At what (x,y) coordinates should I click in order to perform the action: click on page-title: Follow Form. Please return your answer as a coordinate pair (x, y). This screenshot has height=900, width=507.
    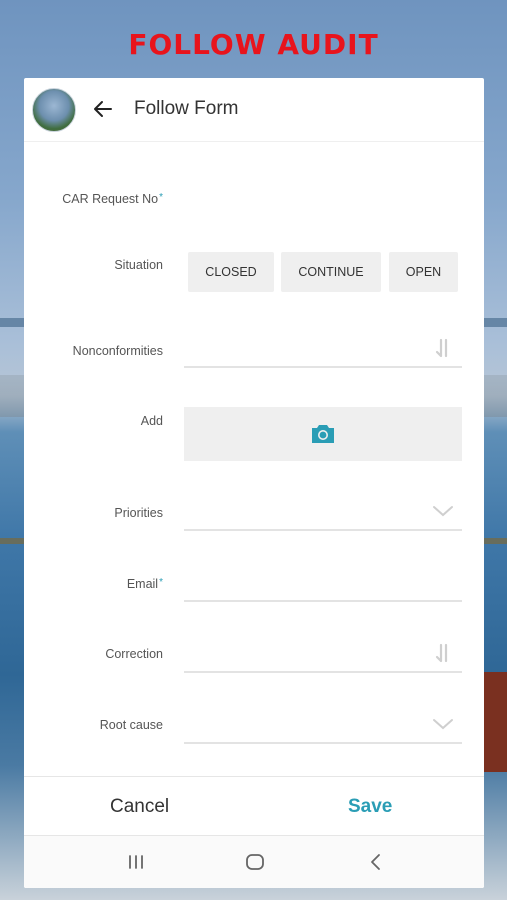
    Looking at the image, I should click on (186, 108).